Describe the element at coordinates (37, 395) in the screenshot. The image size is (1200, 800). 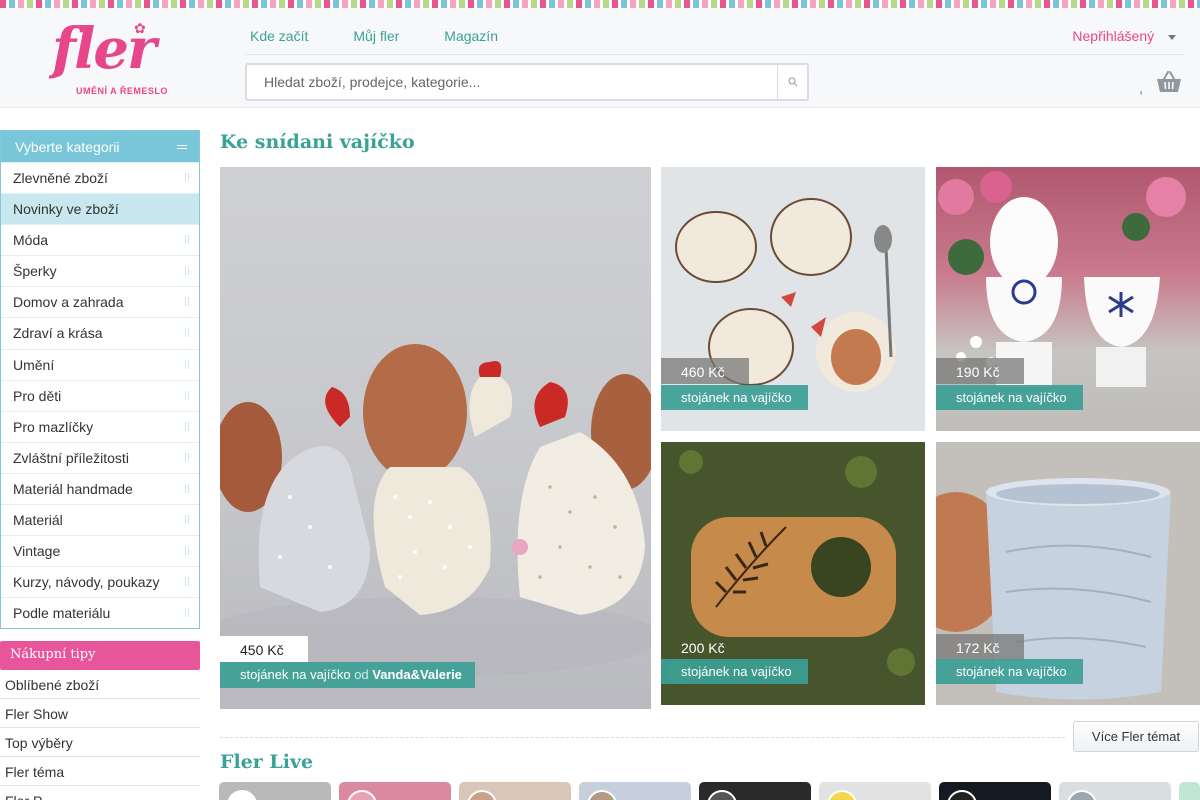
I see `category-label: Pro děti` at that location.